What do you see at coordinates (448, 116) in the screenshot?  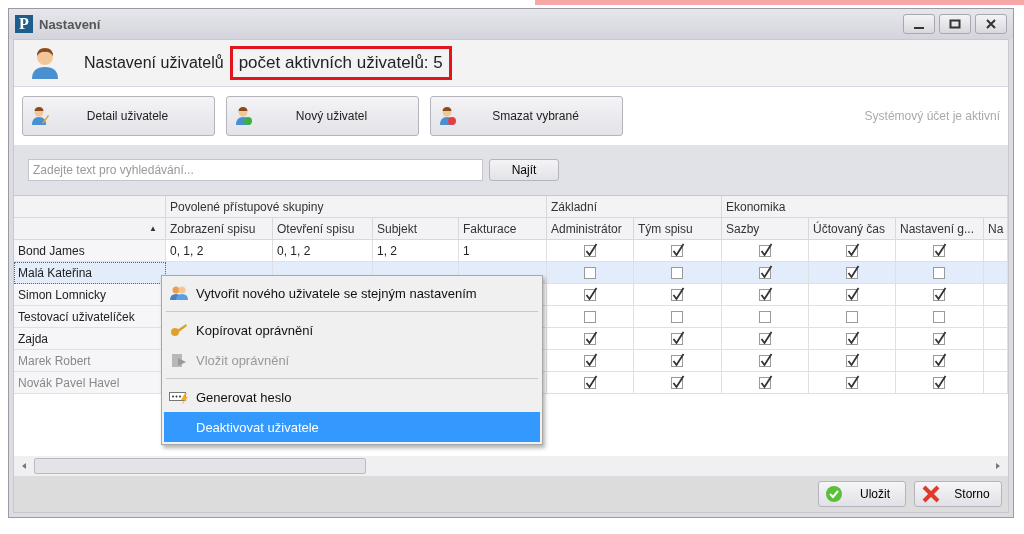 I see `user-remove-icon` at bounding box center [448, 116].